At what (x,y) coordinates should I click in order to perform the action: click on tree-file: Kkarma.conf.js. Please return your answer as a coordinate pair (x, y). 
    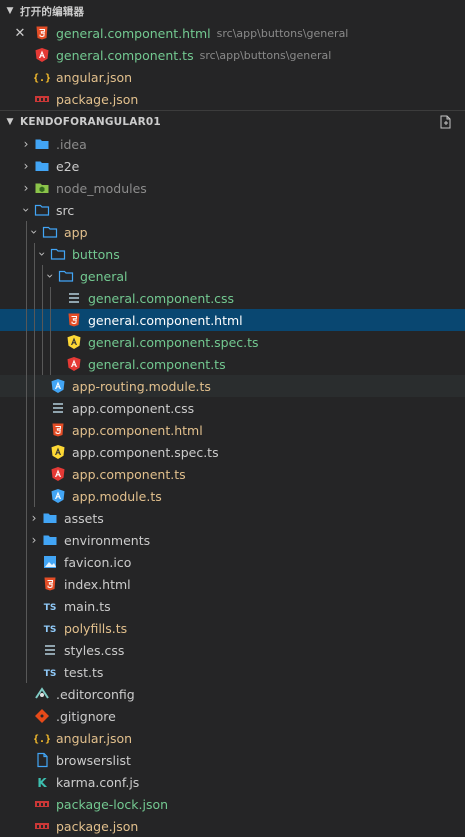
    Looking at the image, I should click on (232, 782).